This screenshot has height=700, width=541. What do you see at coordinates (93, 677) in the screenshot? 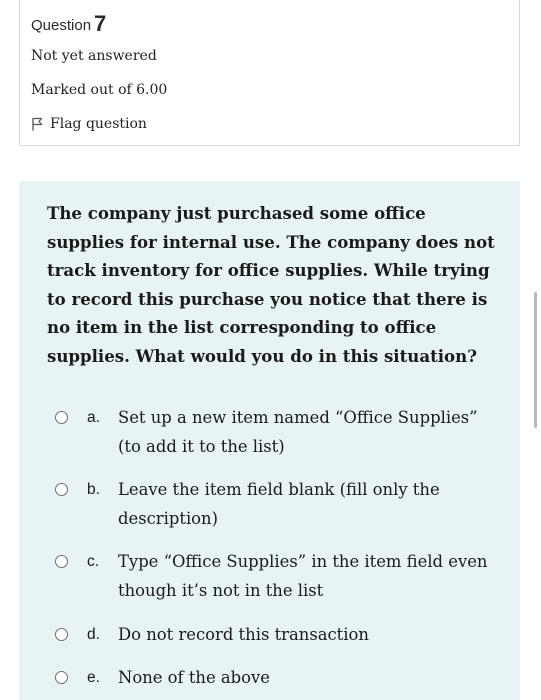
I see `answer-letter-e: e.` at bounding box center [93, 677].